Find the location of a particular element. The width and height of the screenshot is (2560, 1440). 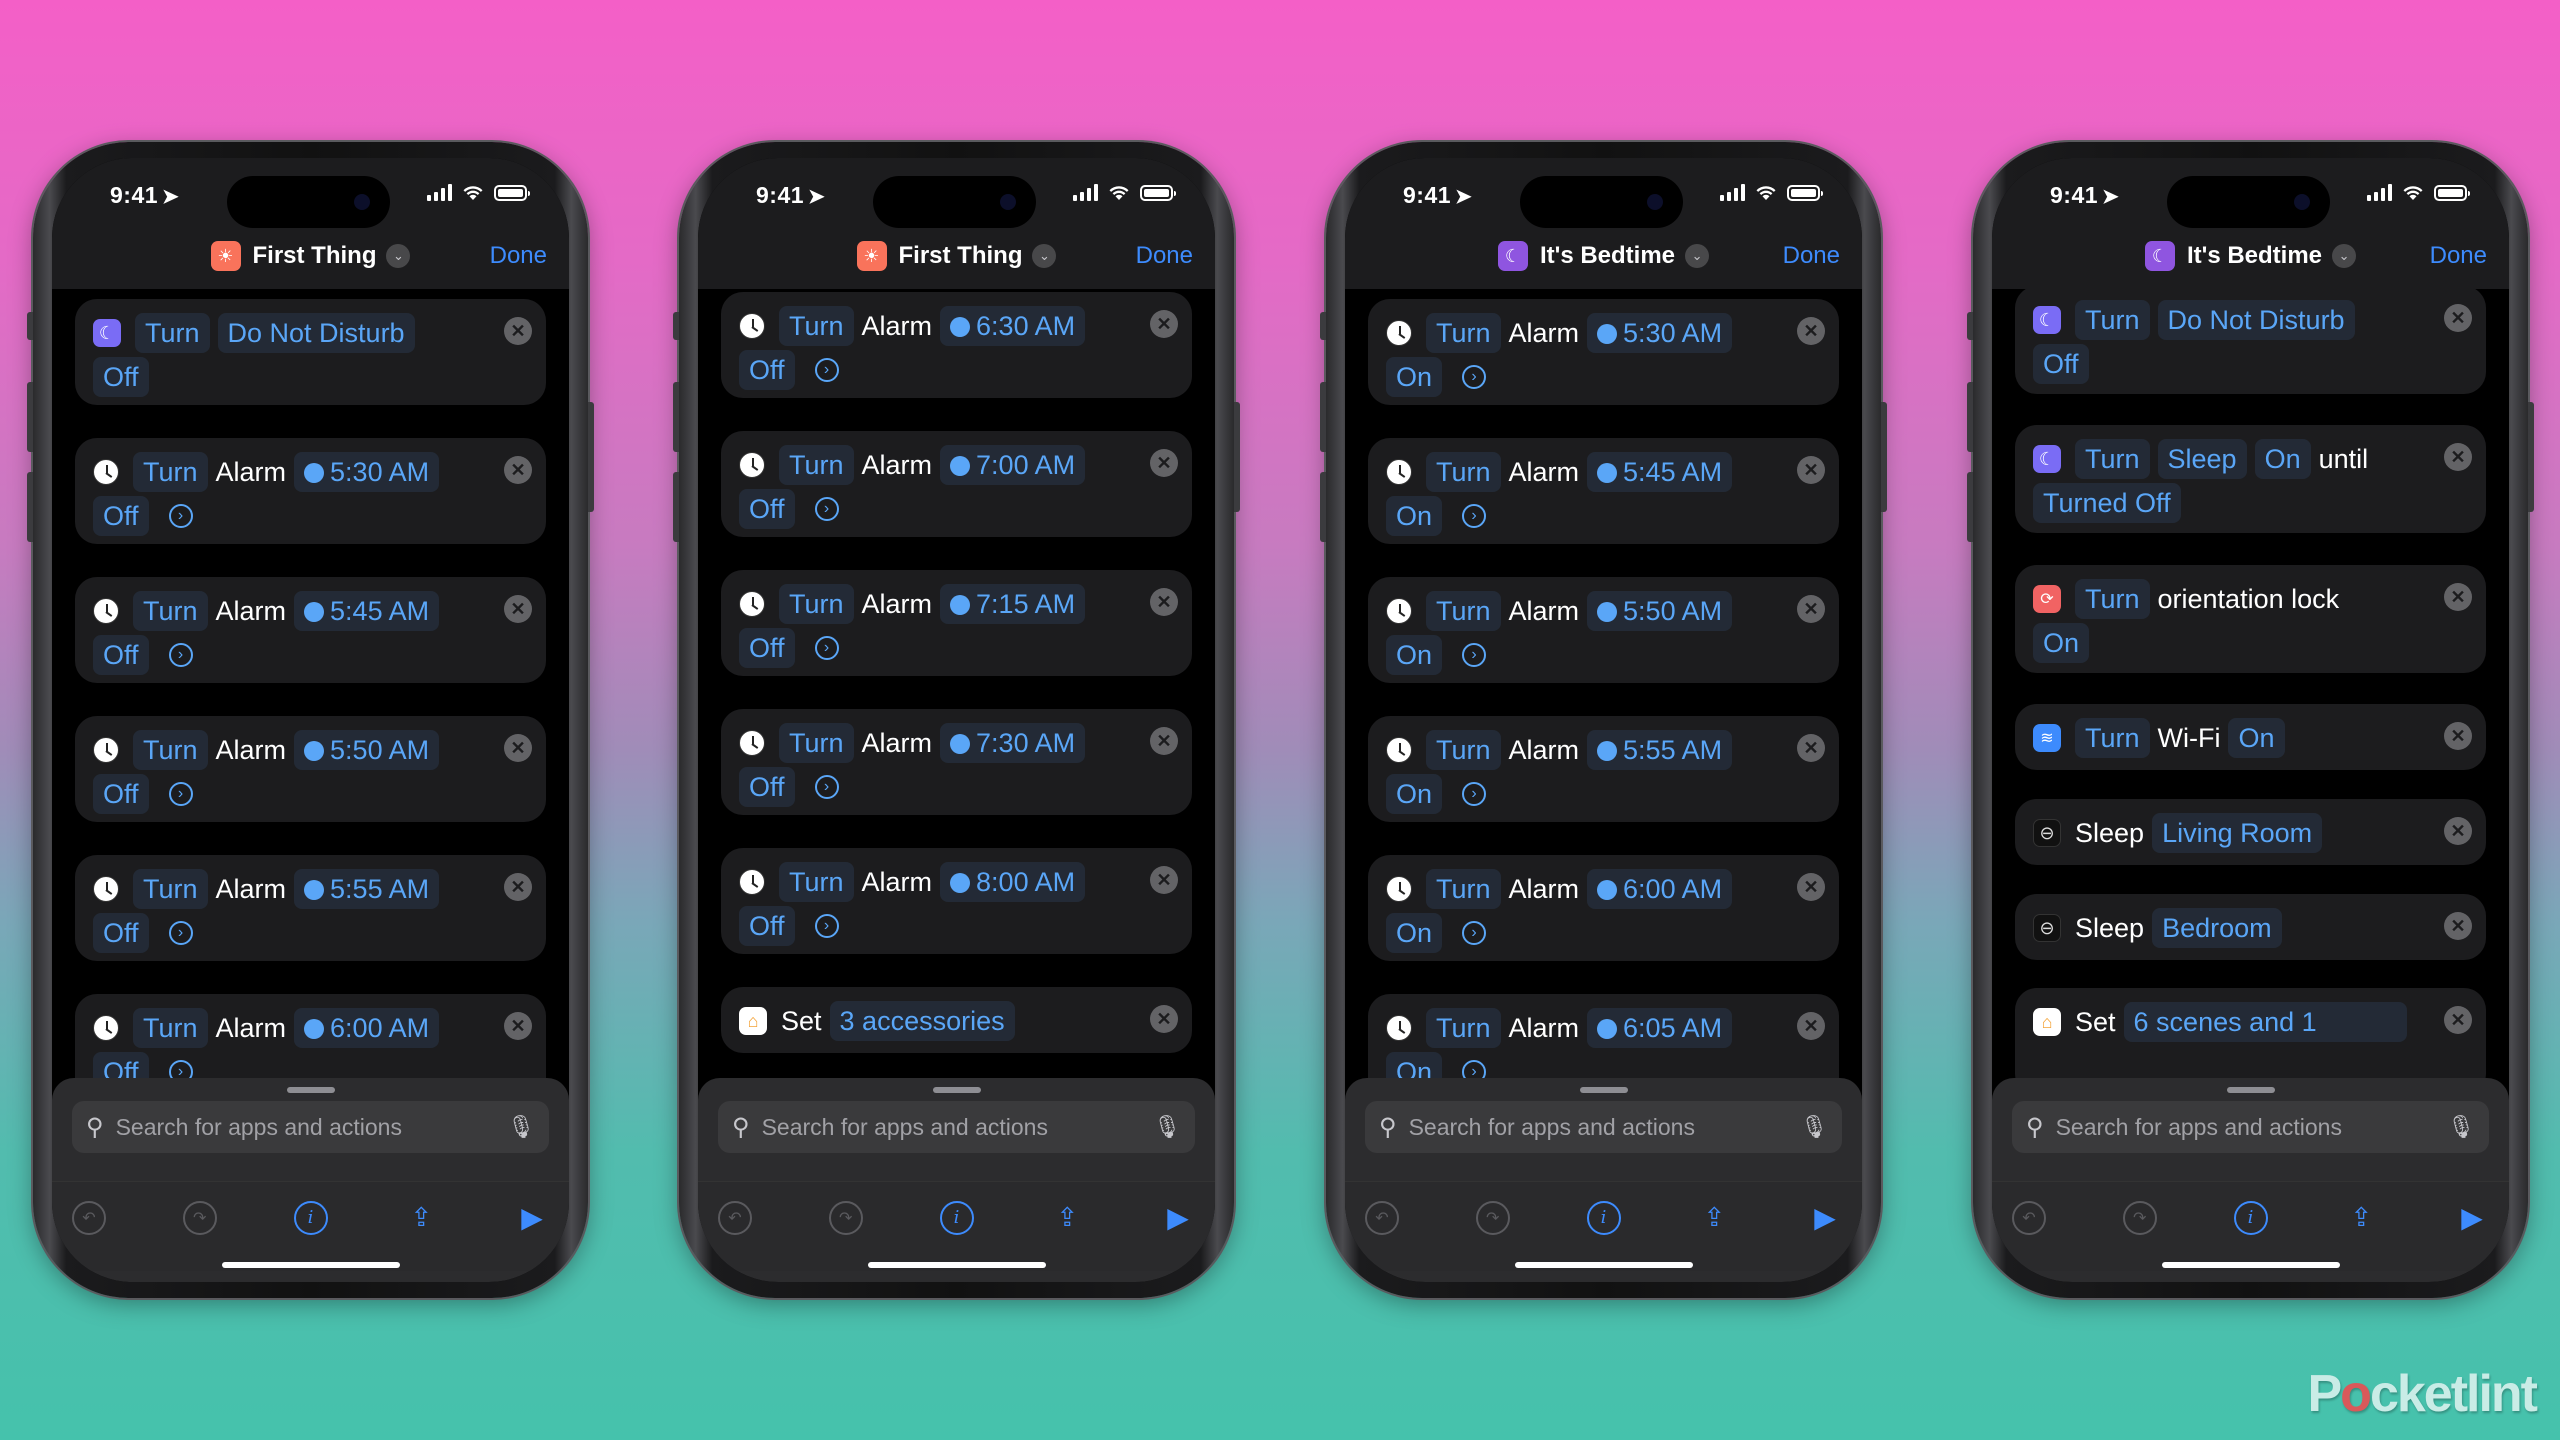

action-card: Turn Alarm 6:30 AM Off › ✕ is located at coordinates (956, 345).